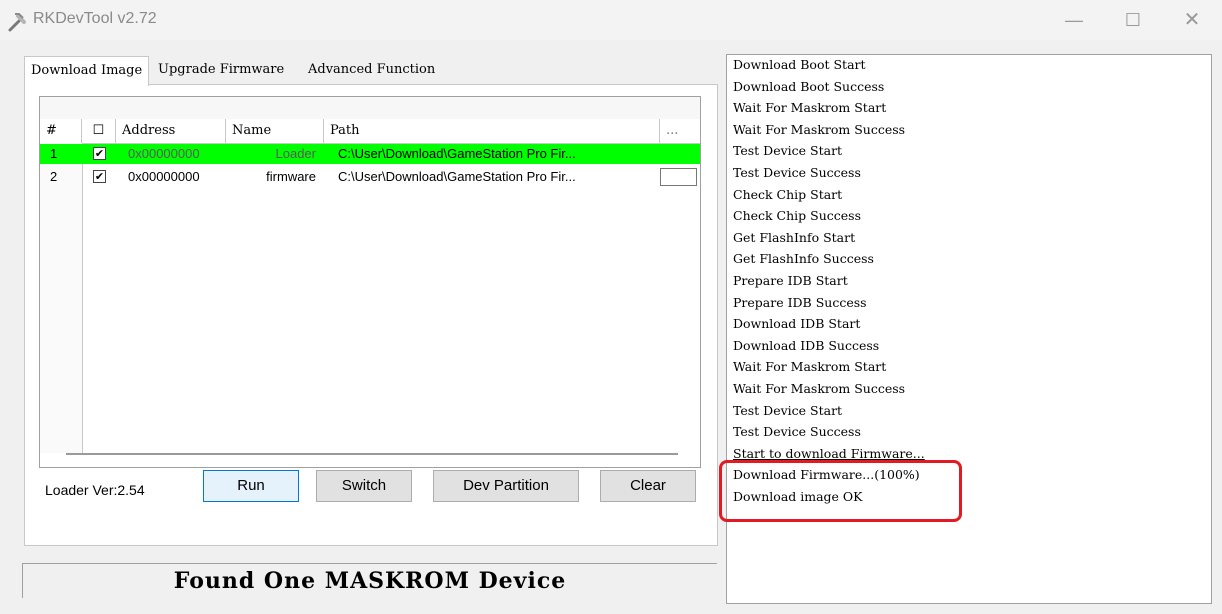 The image size is (1222, 614). I want to click on log-line: Prepare IDB Success, so click(800, 302).